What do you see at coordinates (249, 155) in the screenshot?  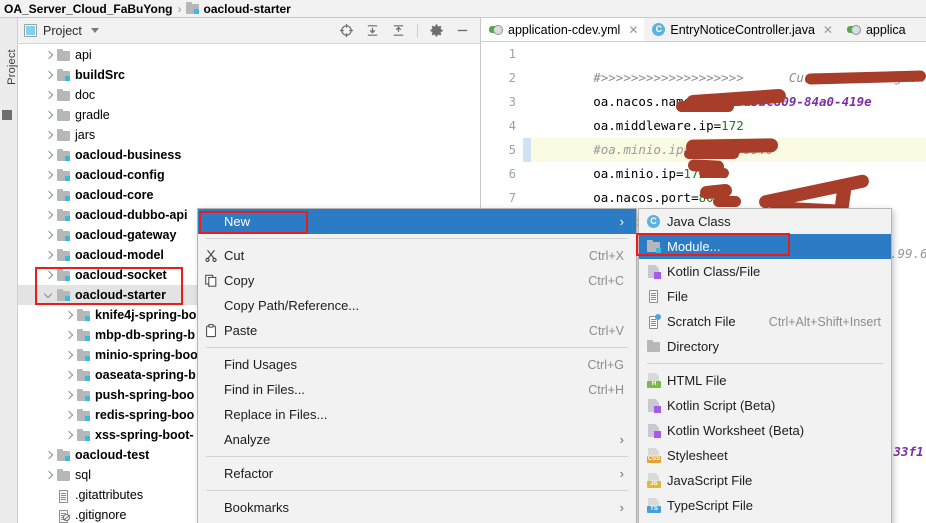 I see `tree-node-oacloud-business: oacloud-business` at bounding box center [249, 155].